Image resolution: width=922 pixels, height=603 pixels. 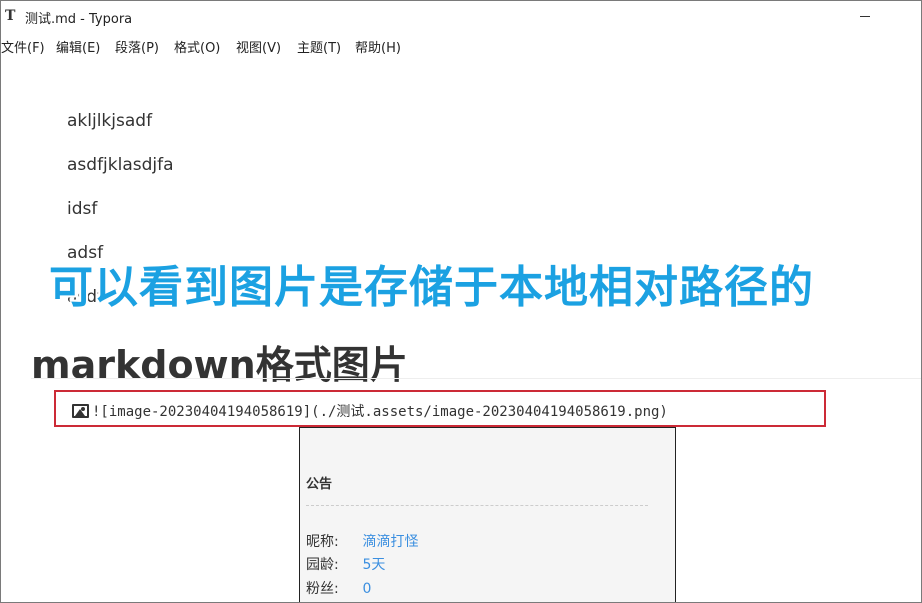 What do you see at coordinates (390, 542) in the screenshot?
I see `nickname-value: 滴滴打怪` at bounding box center [390, 542].